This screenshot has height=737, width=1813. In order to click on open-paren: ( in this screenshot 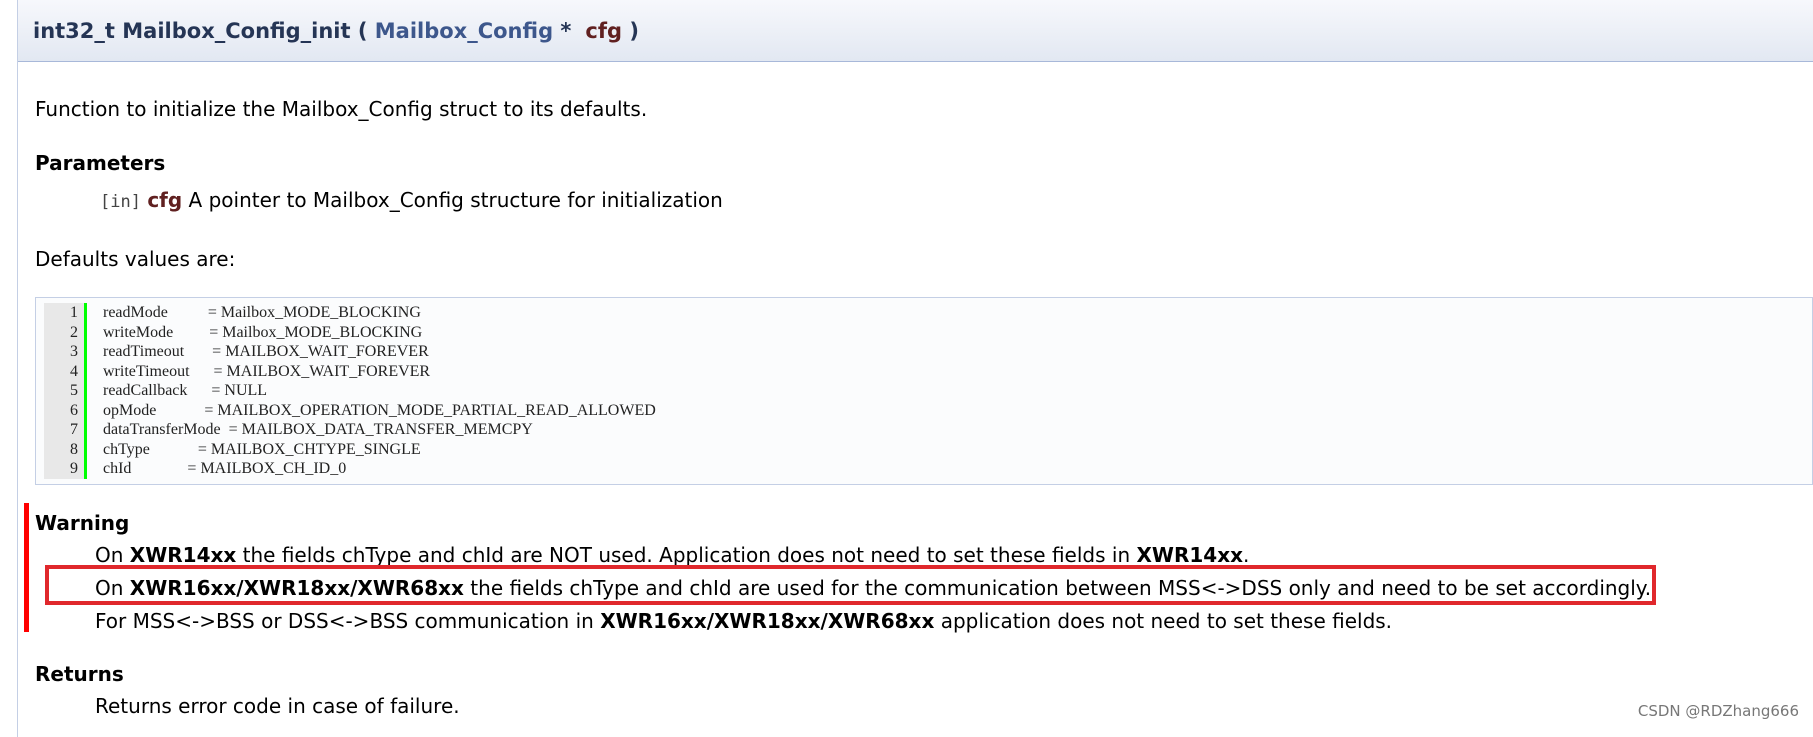, I will do `click(362, 30)`.